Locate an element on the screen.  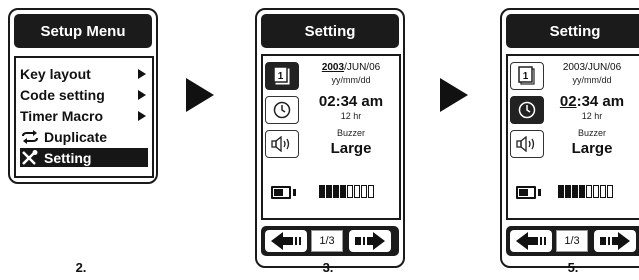
menu-item-label: Duplicate is located at coordinates (76, 136).